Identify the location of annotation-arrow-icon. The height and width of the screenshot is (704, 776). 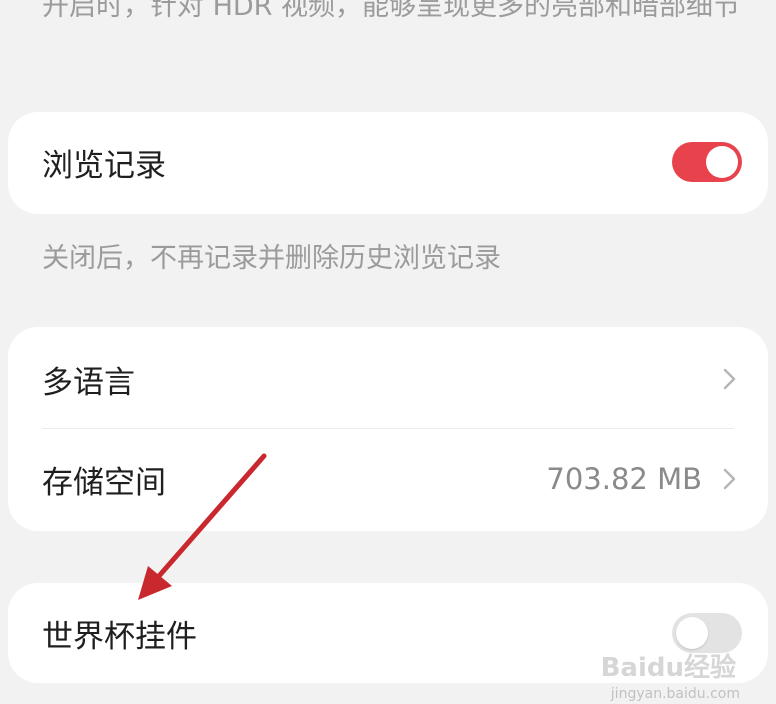
(202, 526).